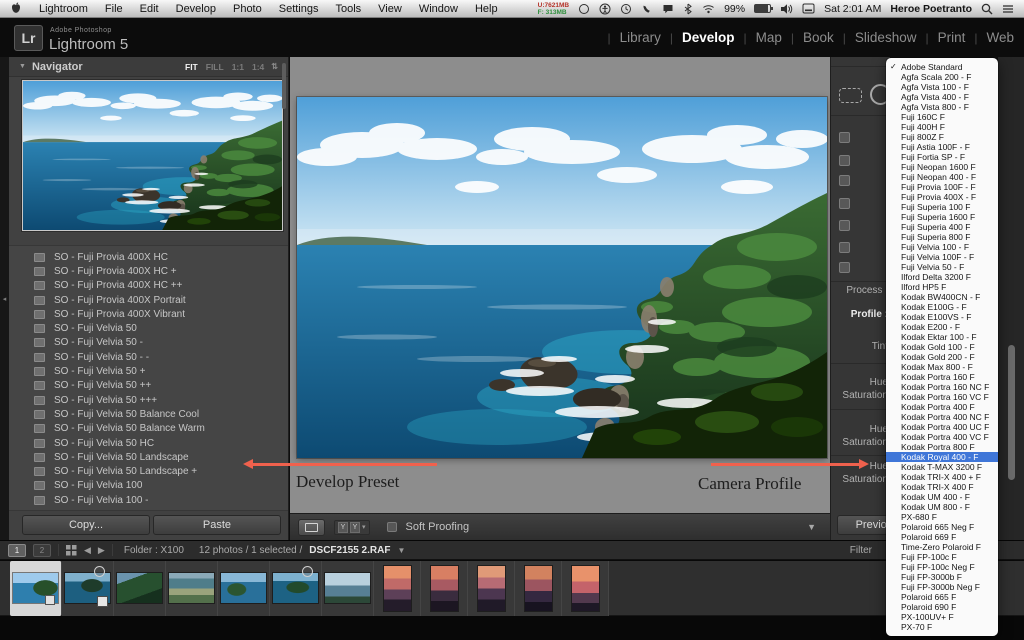 Image resolution: width=1024 pixels, height=640 pixels. I want to click on module-tab: | Library, so click(629, 37).